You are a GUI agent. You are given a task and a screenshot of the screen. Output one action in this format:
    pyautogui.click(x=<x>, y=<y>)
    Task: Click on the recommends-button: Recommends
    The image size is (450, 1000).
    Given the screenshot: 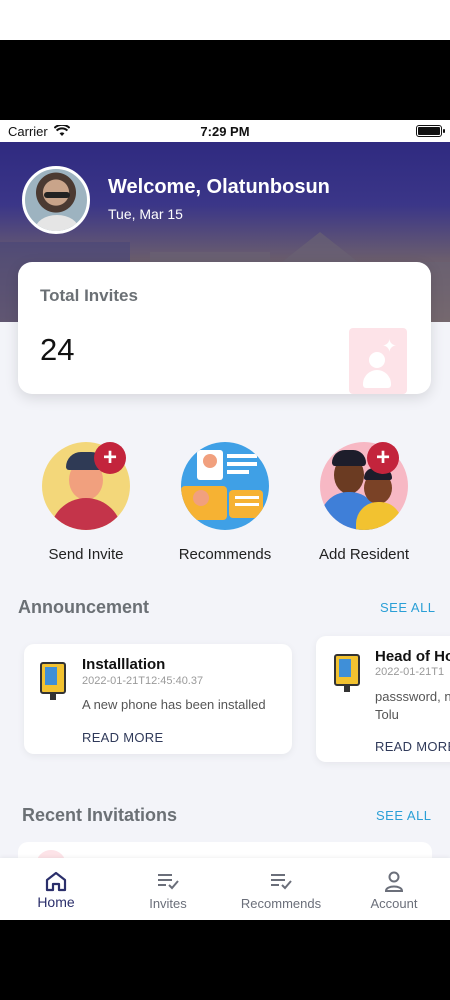 What is the action you would take?
    pyautogui.click(x=225, y=502)
    